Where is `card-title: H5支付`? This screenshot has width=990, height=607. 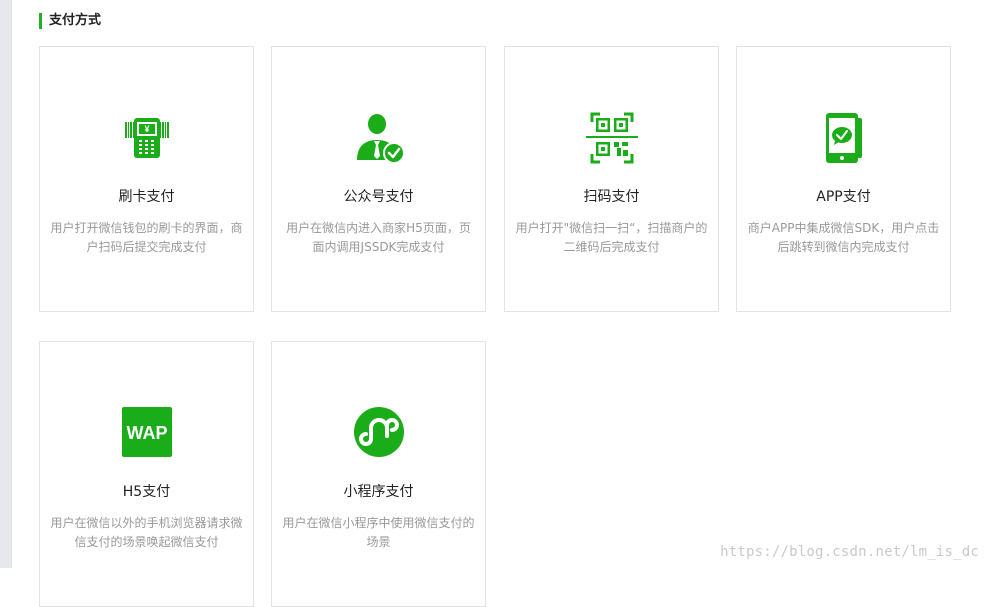 card-title: H5支付 is located at coordinates (146, 492).